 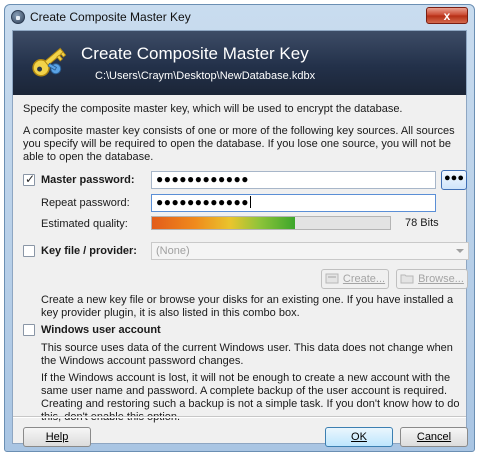 What do you see at coordinates (195, 53) in the screenshot?
I see `banner-title: Create Composite Master Key` at bounding box center [195, 53].